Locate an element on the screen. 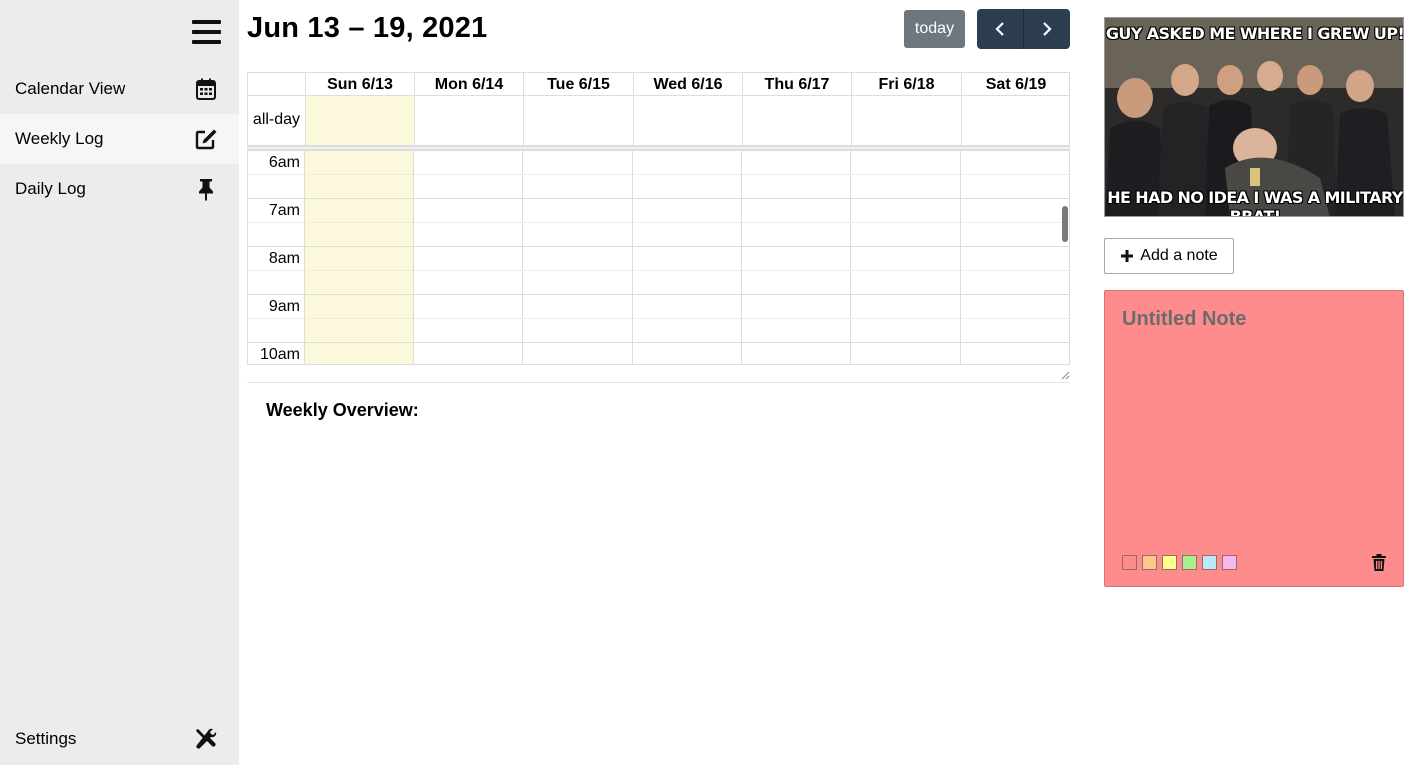  sidebar-item-label: Calendar View is located at coordinates (70, 88).